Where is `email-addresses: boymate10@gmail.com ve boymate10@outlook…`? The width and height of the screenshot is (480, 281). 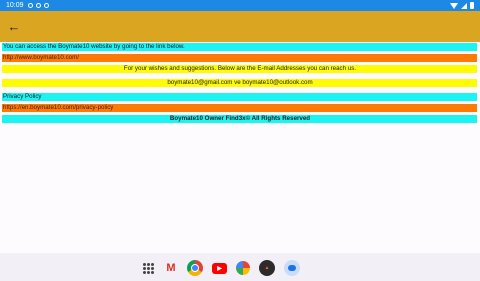 email-addresses: boymate10@gmail.com ve boymate10@outlook… is located at coordinates (239, 83).